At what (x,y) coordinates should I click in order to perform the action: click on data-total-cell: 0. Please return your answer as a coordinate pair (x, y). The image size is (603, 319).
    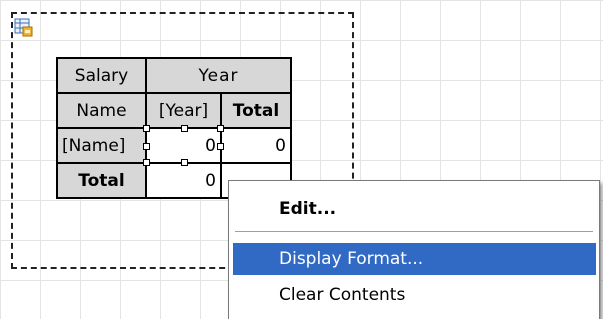
    Looking at the image, I should click on (256, 145).